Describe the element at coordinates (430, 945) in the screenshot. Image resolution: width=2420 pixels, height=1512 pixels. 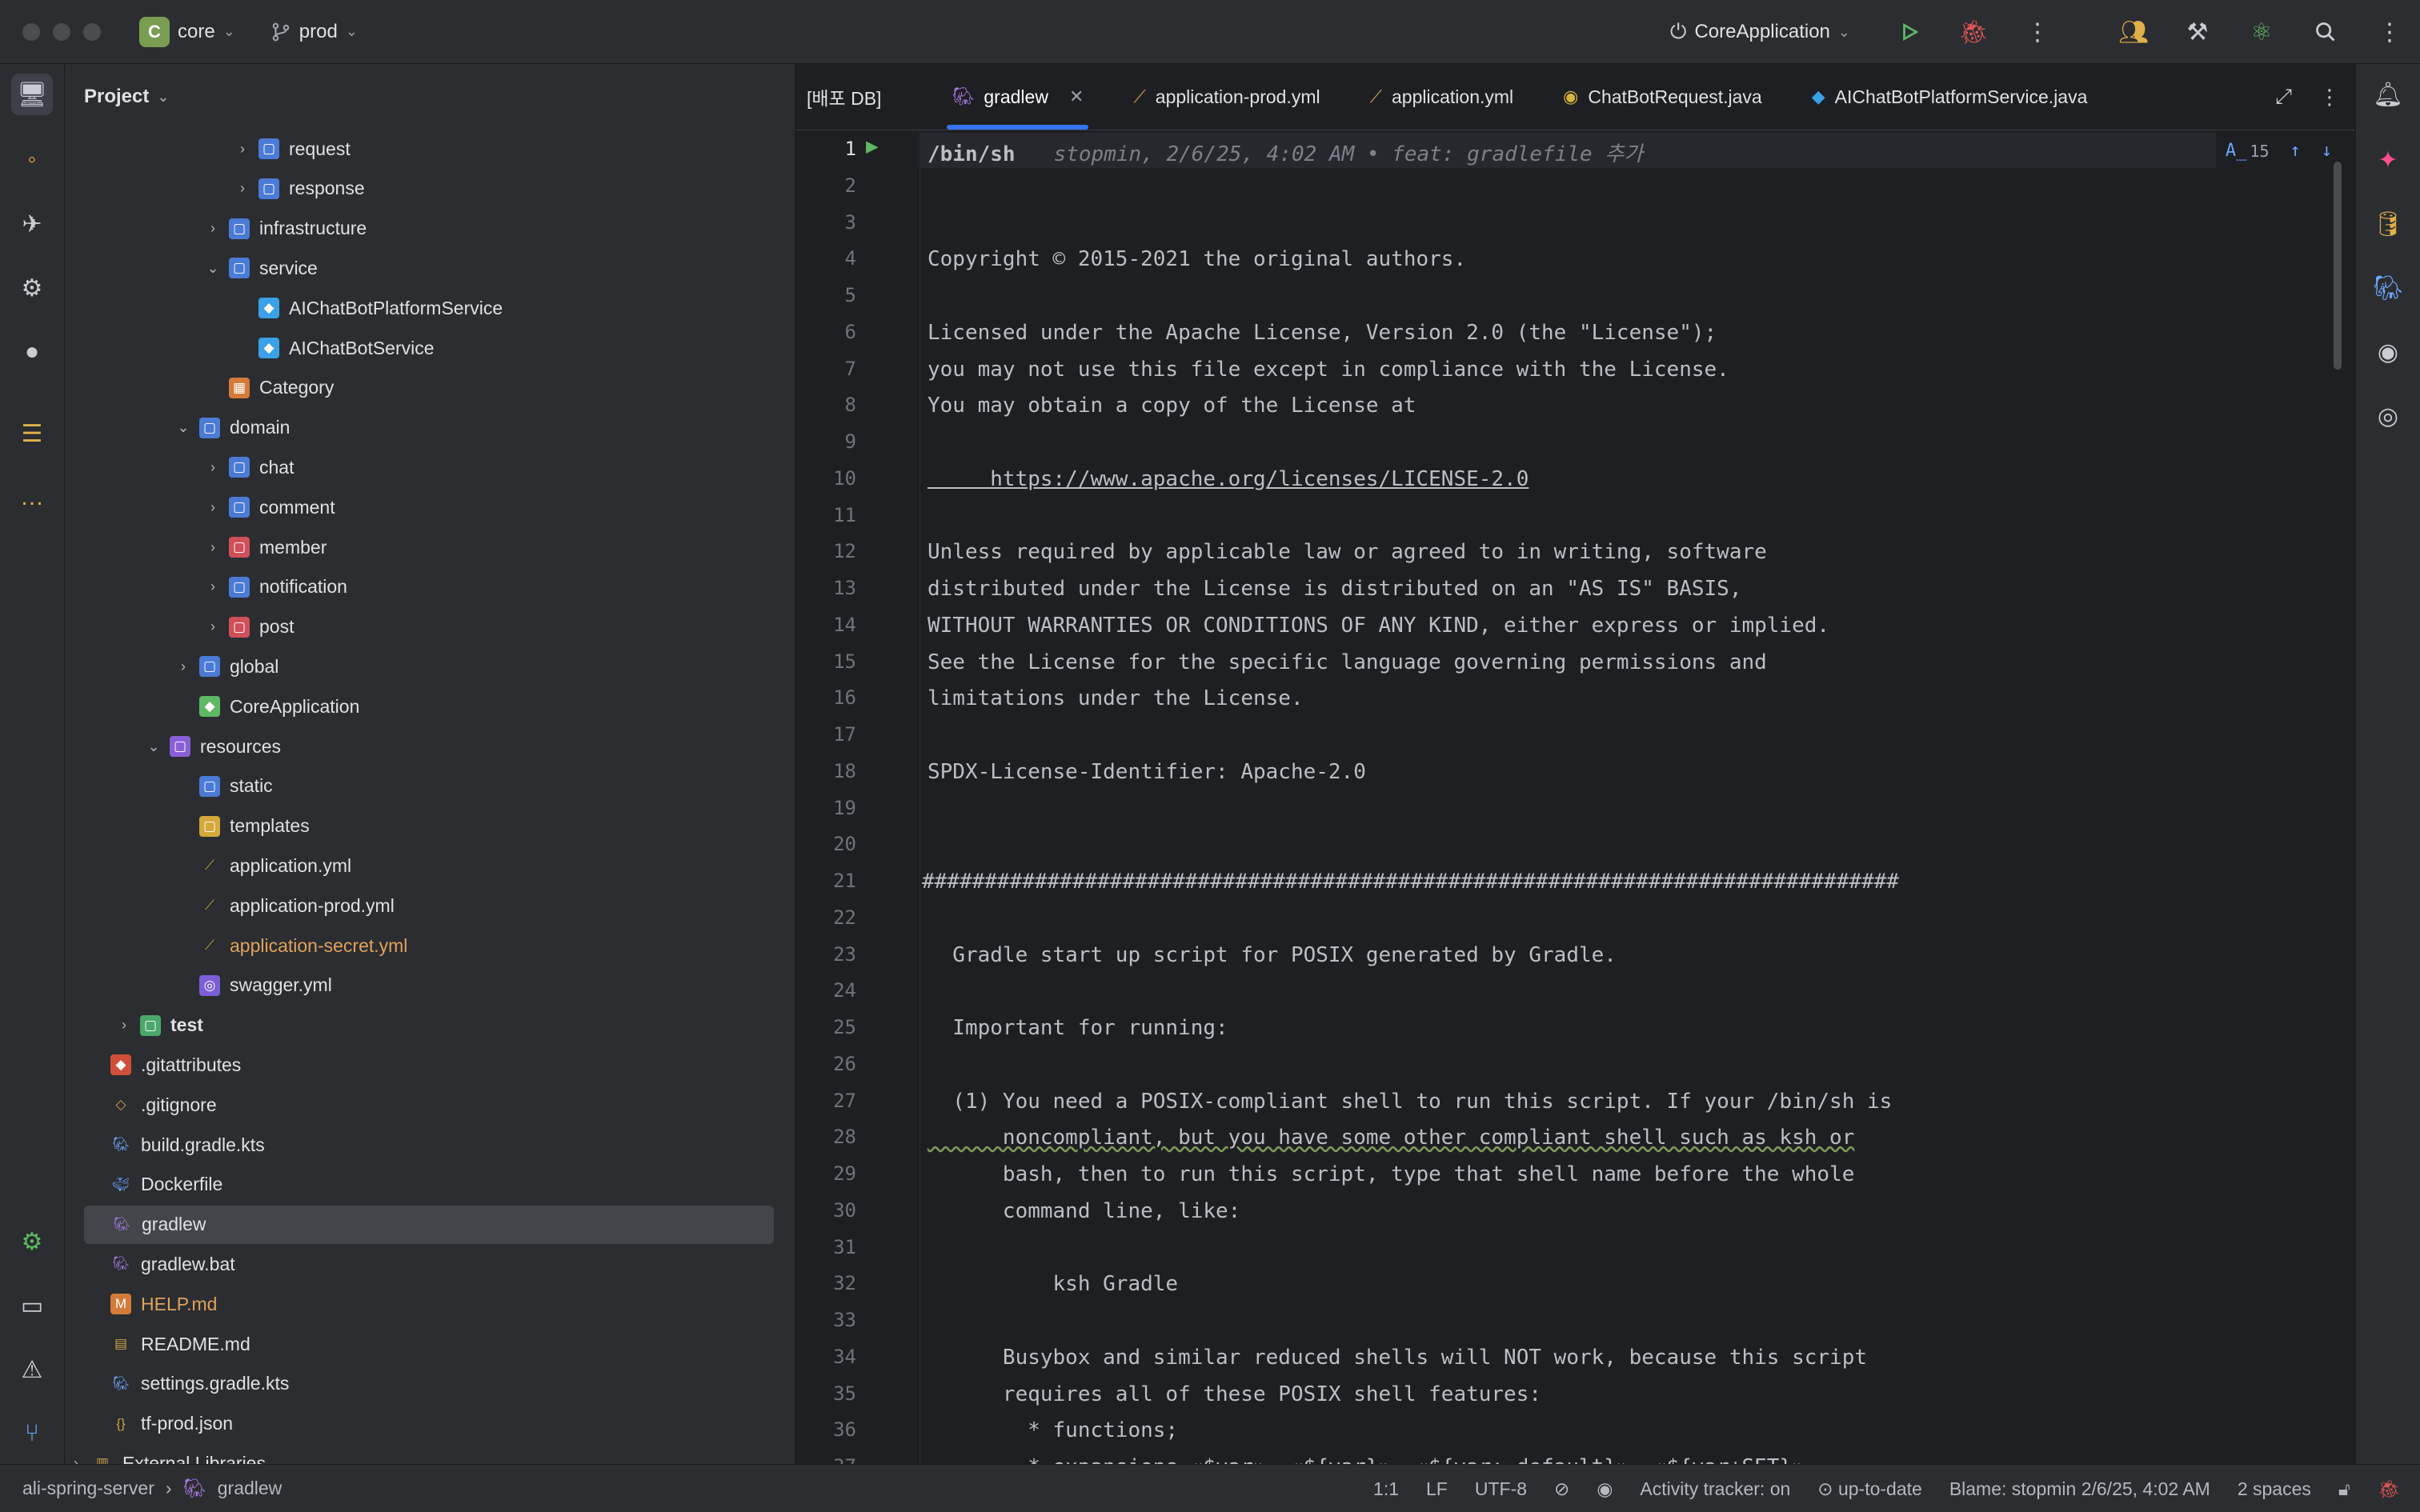
I see `tree-item: ⟋ application-secret.yml` at that location.